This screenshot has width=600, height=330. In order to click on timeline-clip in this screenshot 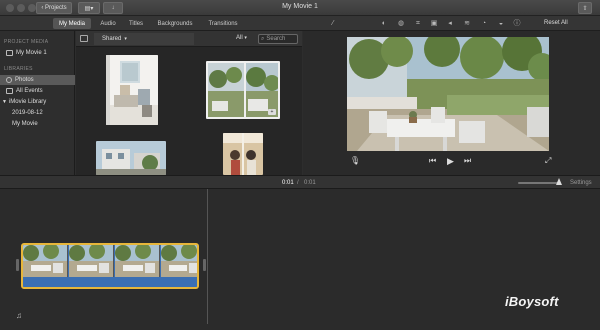, I will do `click(110, 266)`.